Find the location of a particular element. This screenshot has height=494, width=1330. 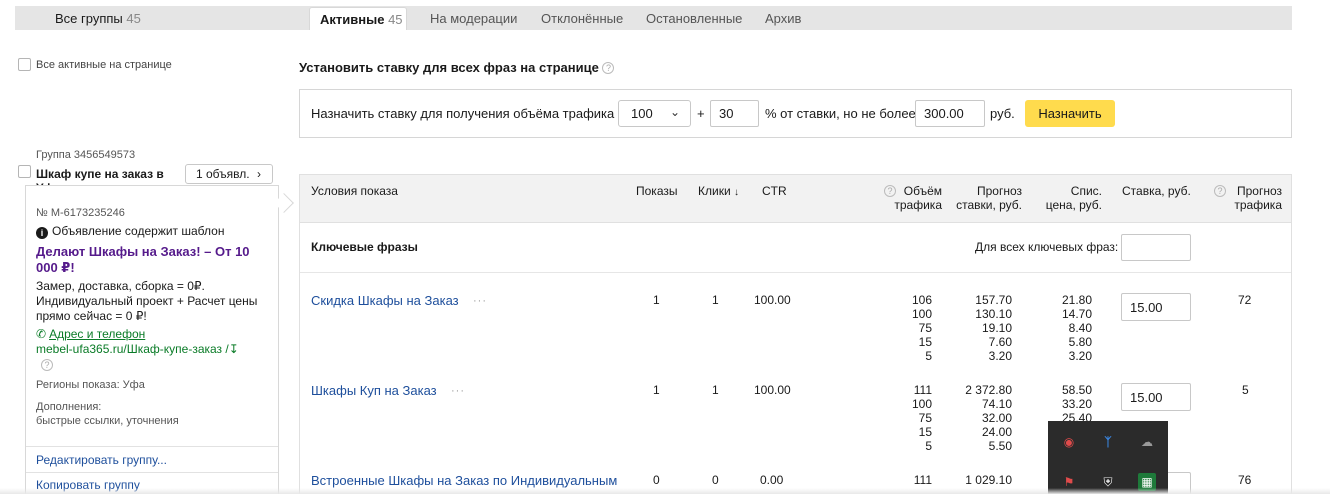

col-forecast-traffic-label: Прогноз трафика is located at coordinates (1258, 198).